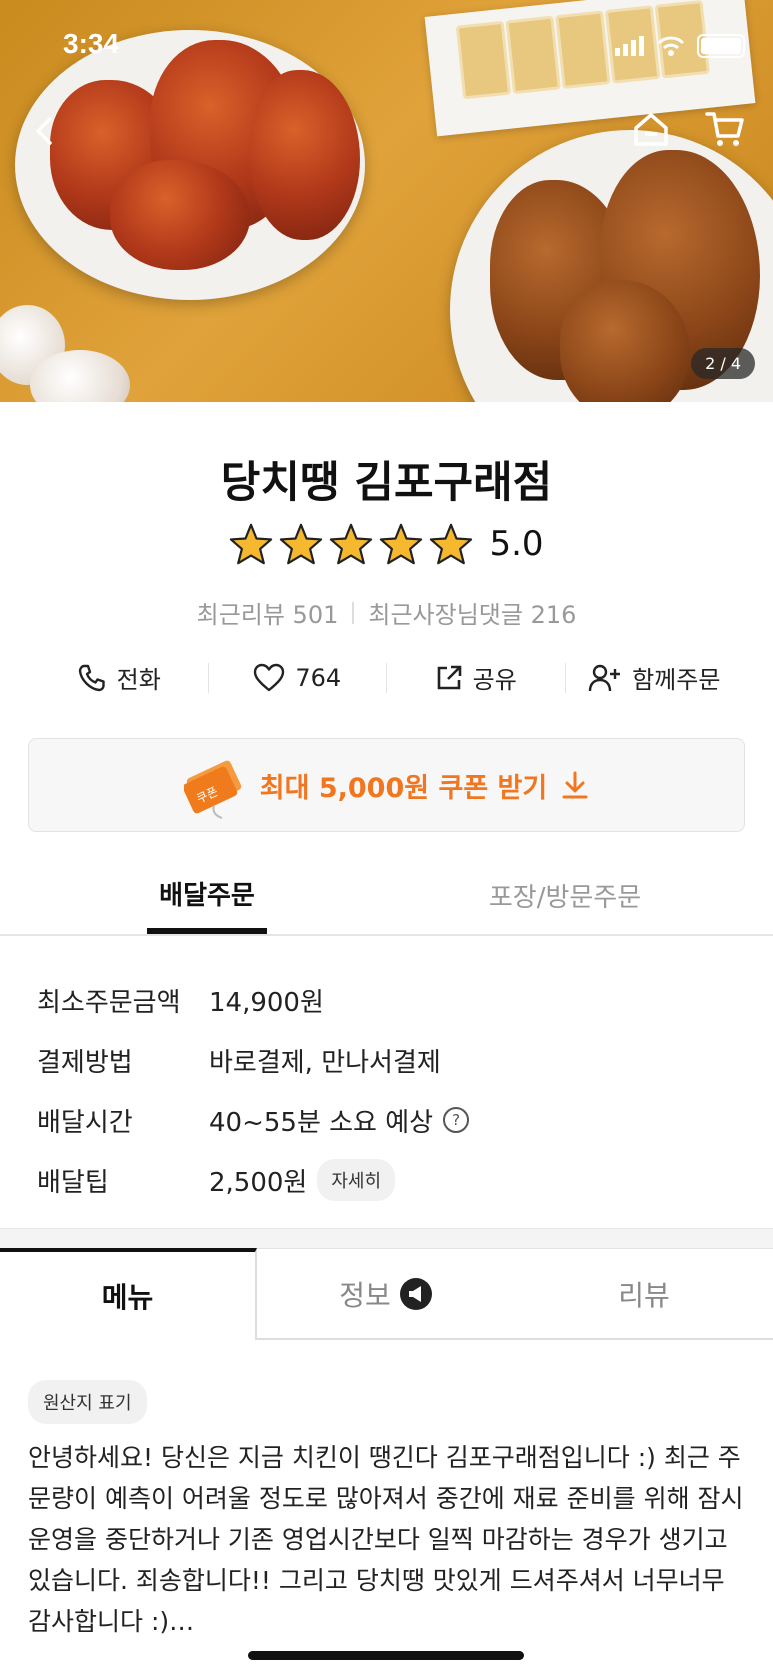 The height and width of the screenshot is (1673, 773). What do you see at coordinates (318, 677) in the screenshot?
I see `like-count: 764` at bounding box center [318, 677].